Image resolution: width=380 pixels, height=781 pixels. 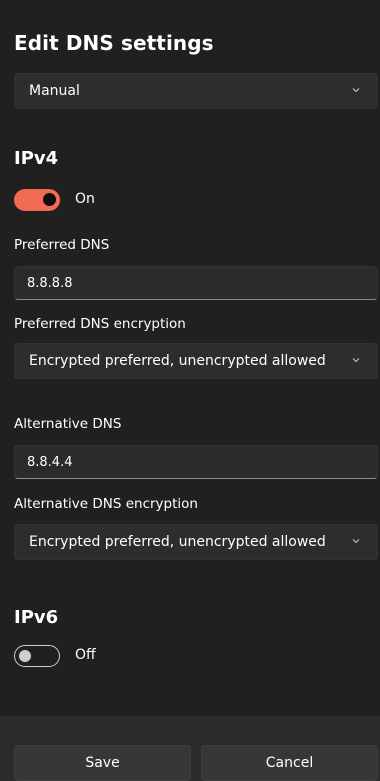 What do you see at coordinates (102, 763) in the screenshot?
I see `save-button: Save` at bounding box center [102, 763].